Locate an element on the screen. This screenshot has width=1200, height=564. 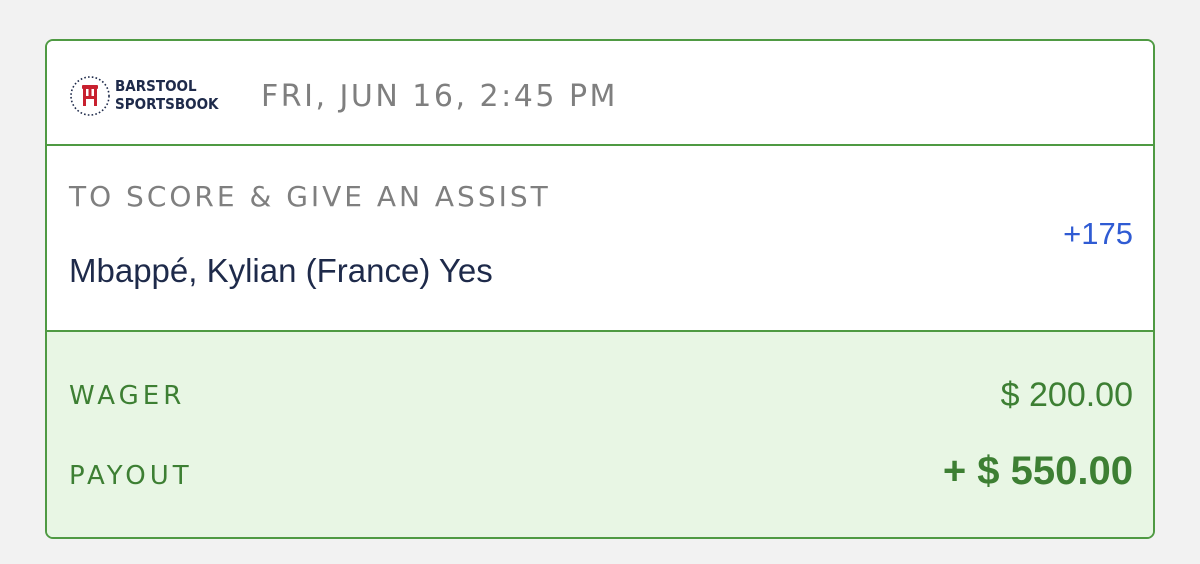
barstool-sportsbook-logo: BARSTOOL SPORTSBOOK is located at coordinates (154, 97).